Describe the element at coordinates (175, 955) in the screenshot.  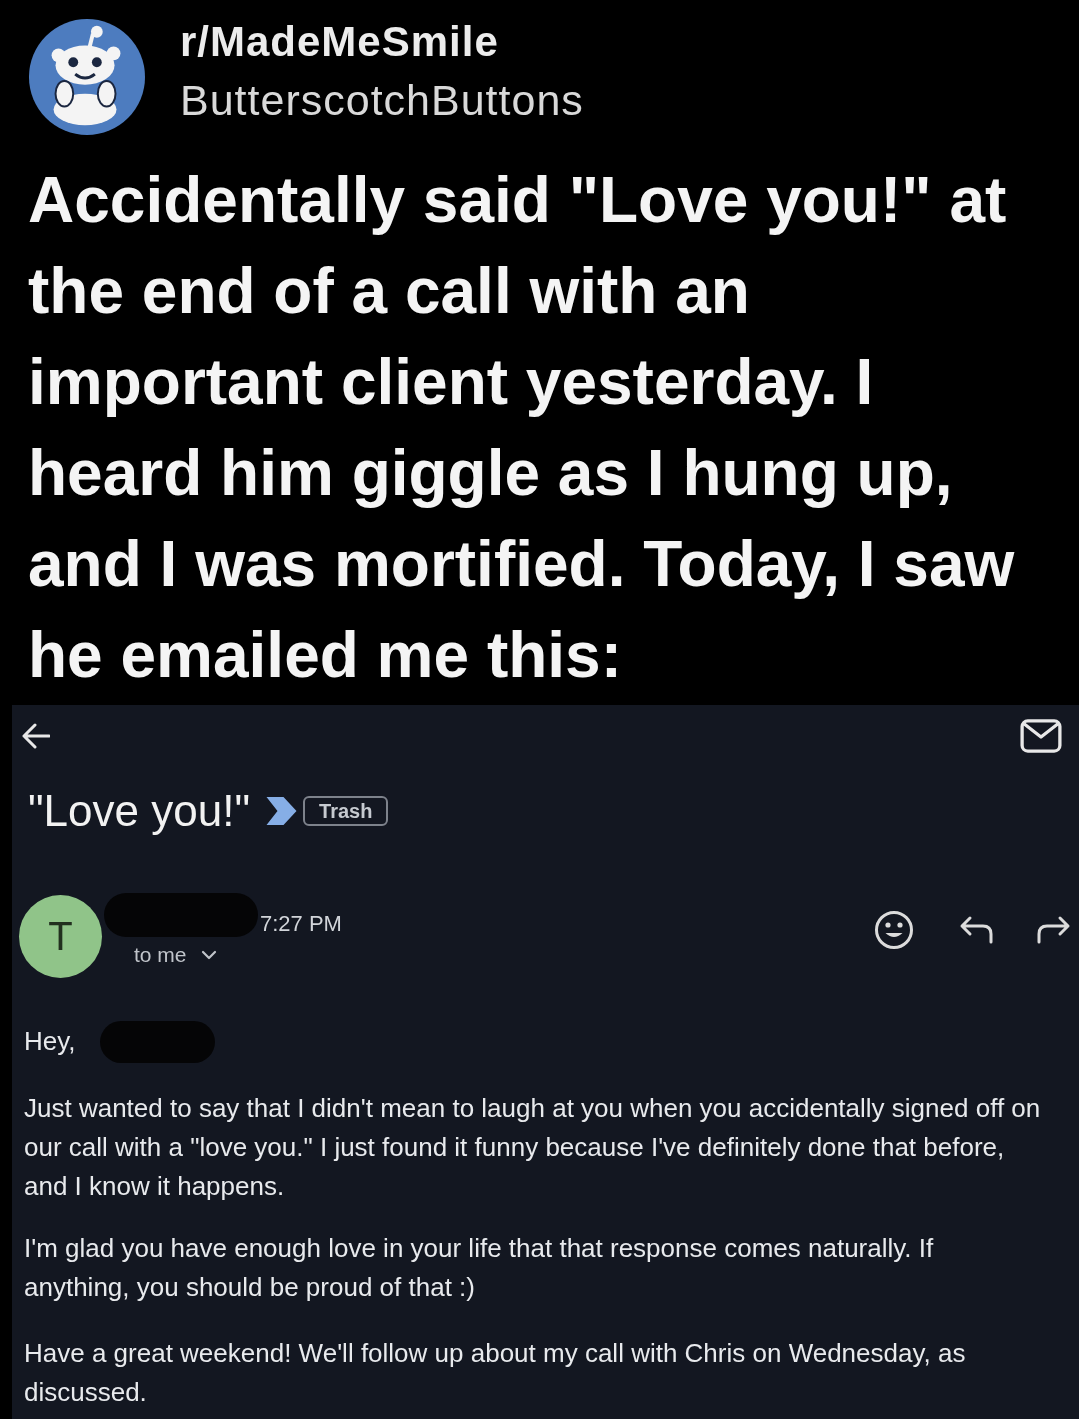
I see `recipient-dropdown: to me` at that location.